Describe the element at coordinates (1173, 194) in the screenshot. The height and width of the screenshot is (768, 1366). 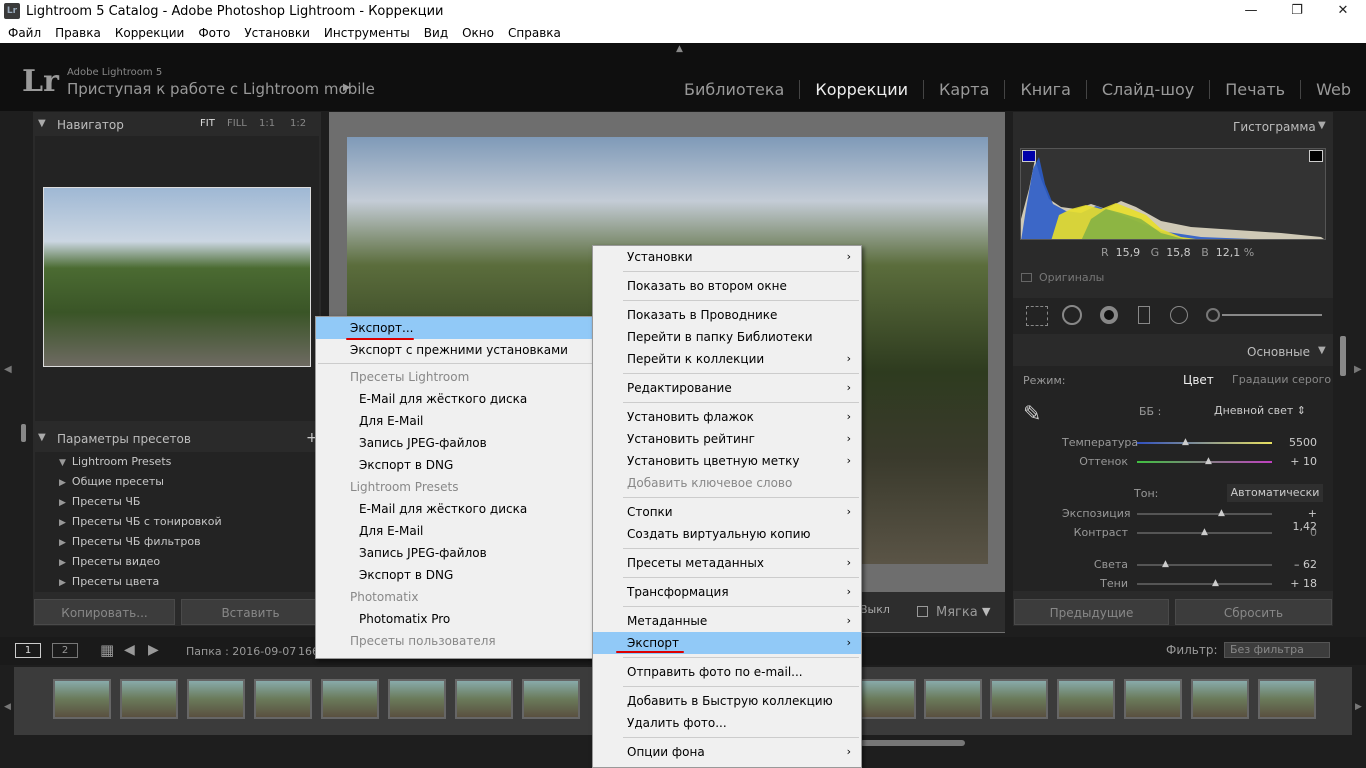
I see `histogram` at that location.